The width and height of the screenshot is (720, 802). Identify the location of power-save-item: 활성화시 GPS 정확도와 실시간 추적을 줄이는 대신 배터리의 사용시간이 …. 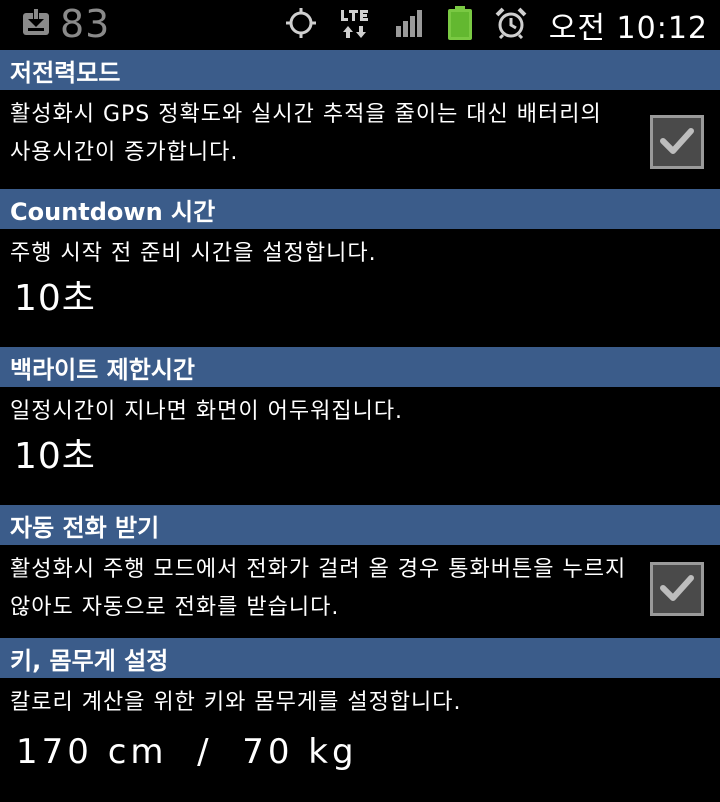
(360, 139).